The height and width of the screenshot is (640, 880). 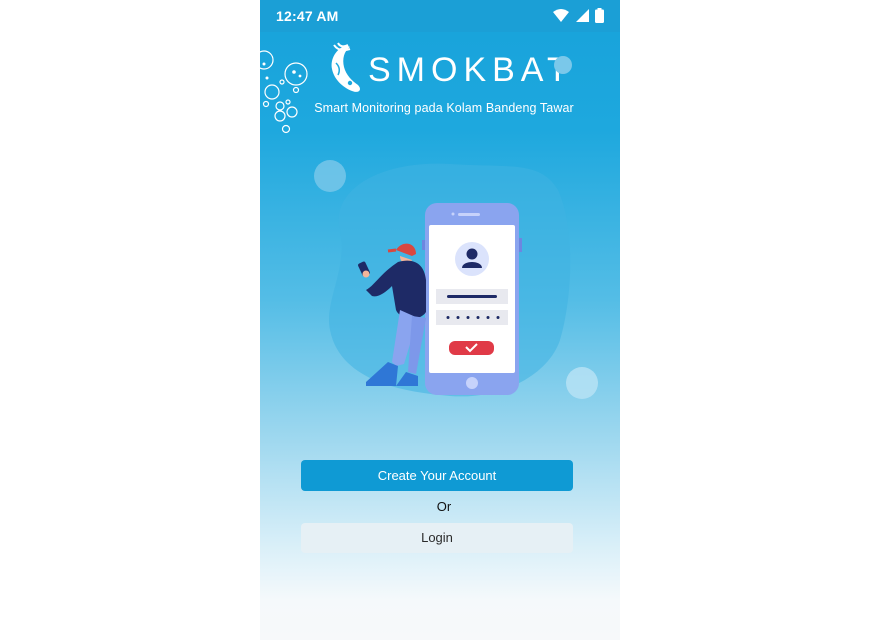 I want to click on app-name: SMOKBAT, so click(x=471, y=69).